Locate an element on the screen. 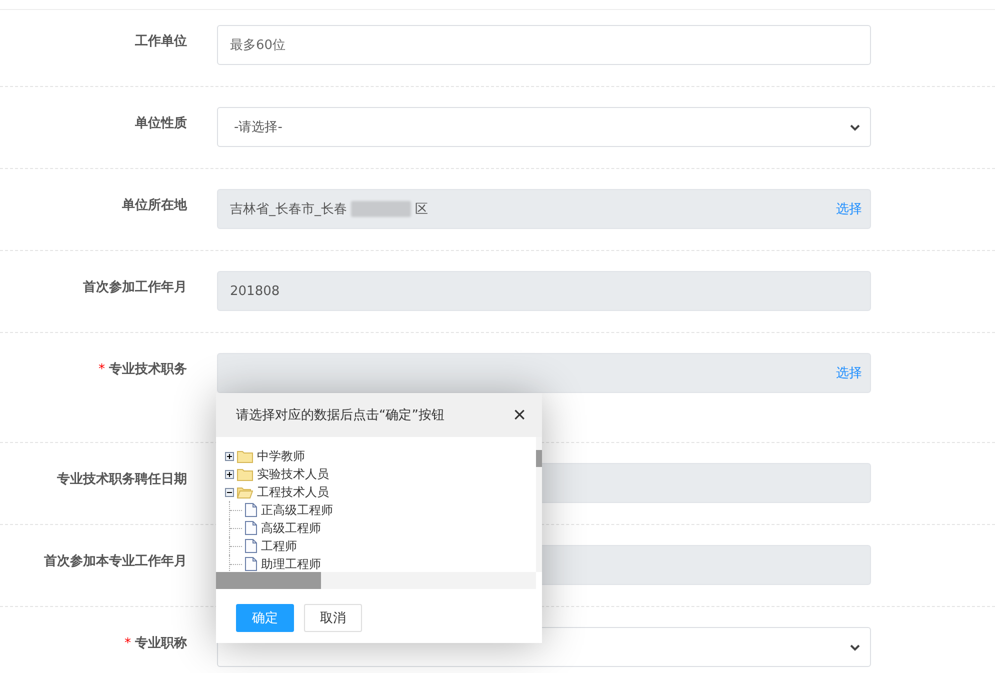 The image size is (995, 673). tree-item: 工程师 is located at coordinates (278, 546).